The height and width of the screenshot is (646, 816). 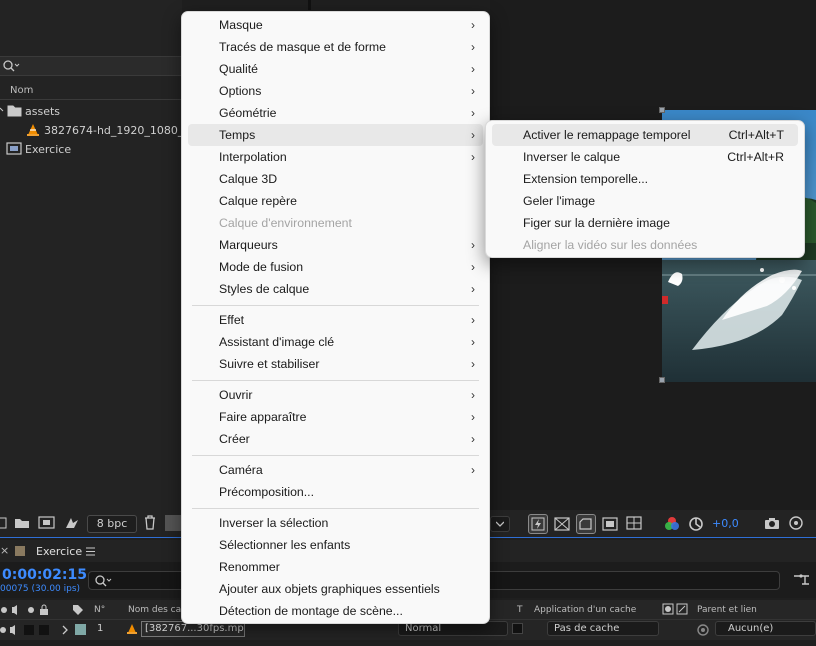 I want to click on menu-item-geometrie: Géométrie ›, so click(x=335, y=113).